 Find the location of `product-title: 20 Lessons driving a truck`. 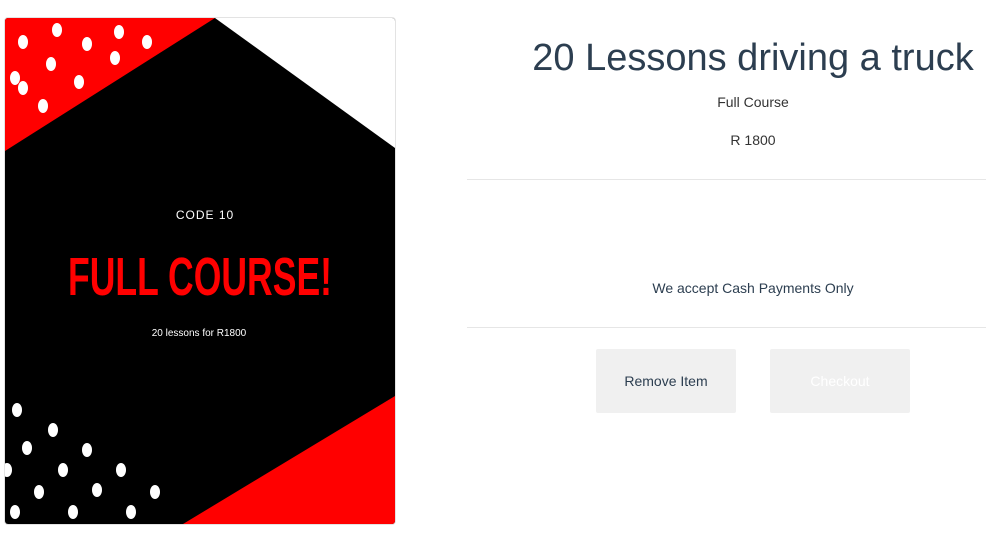

product-title: 20 Lessons driving a truck is located at coordinates (753, 58).